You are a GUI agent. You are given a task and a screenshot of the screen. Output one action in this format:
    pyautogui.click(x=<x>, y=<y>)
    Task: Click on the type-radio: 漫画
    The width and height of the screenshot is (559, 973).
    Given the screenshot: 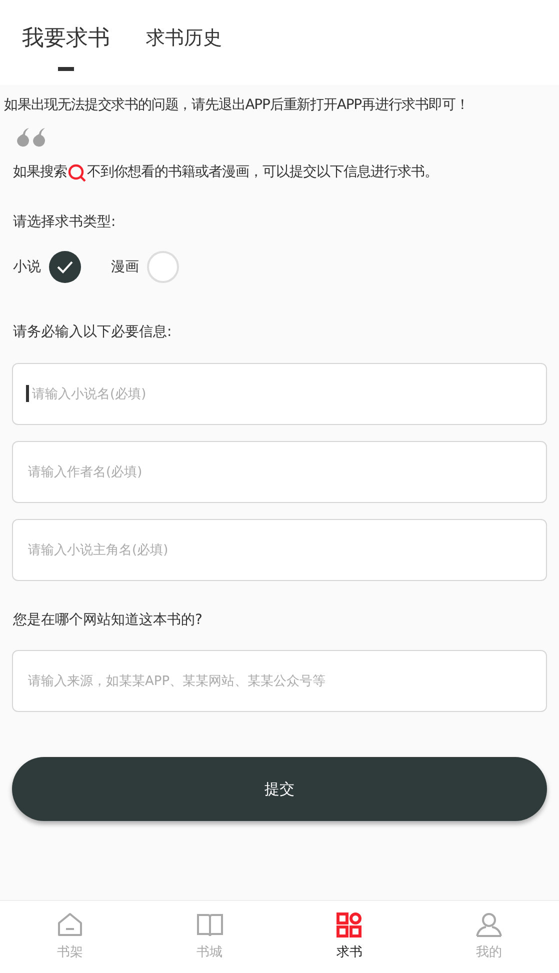 What is the action you would take?
    pyautogui.click(x=145, y=267)
    